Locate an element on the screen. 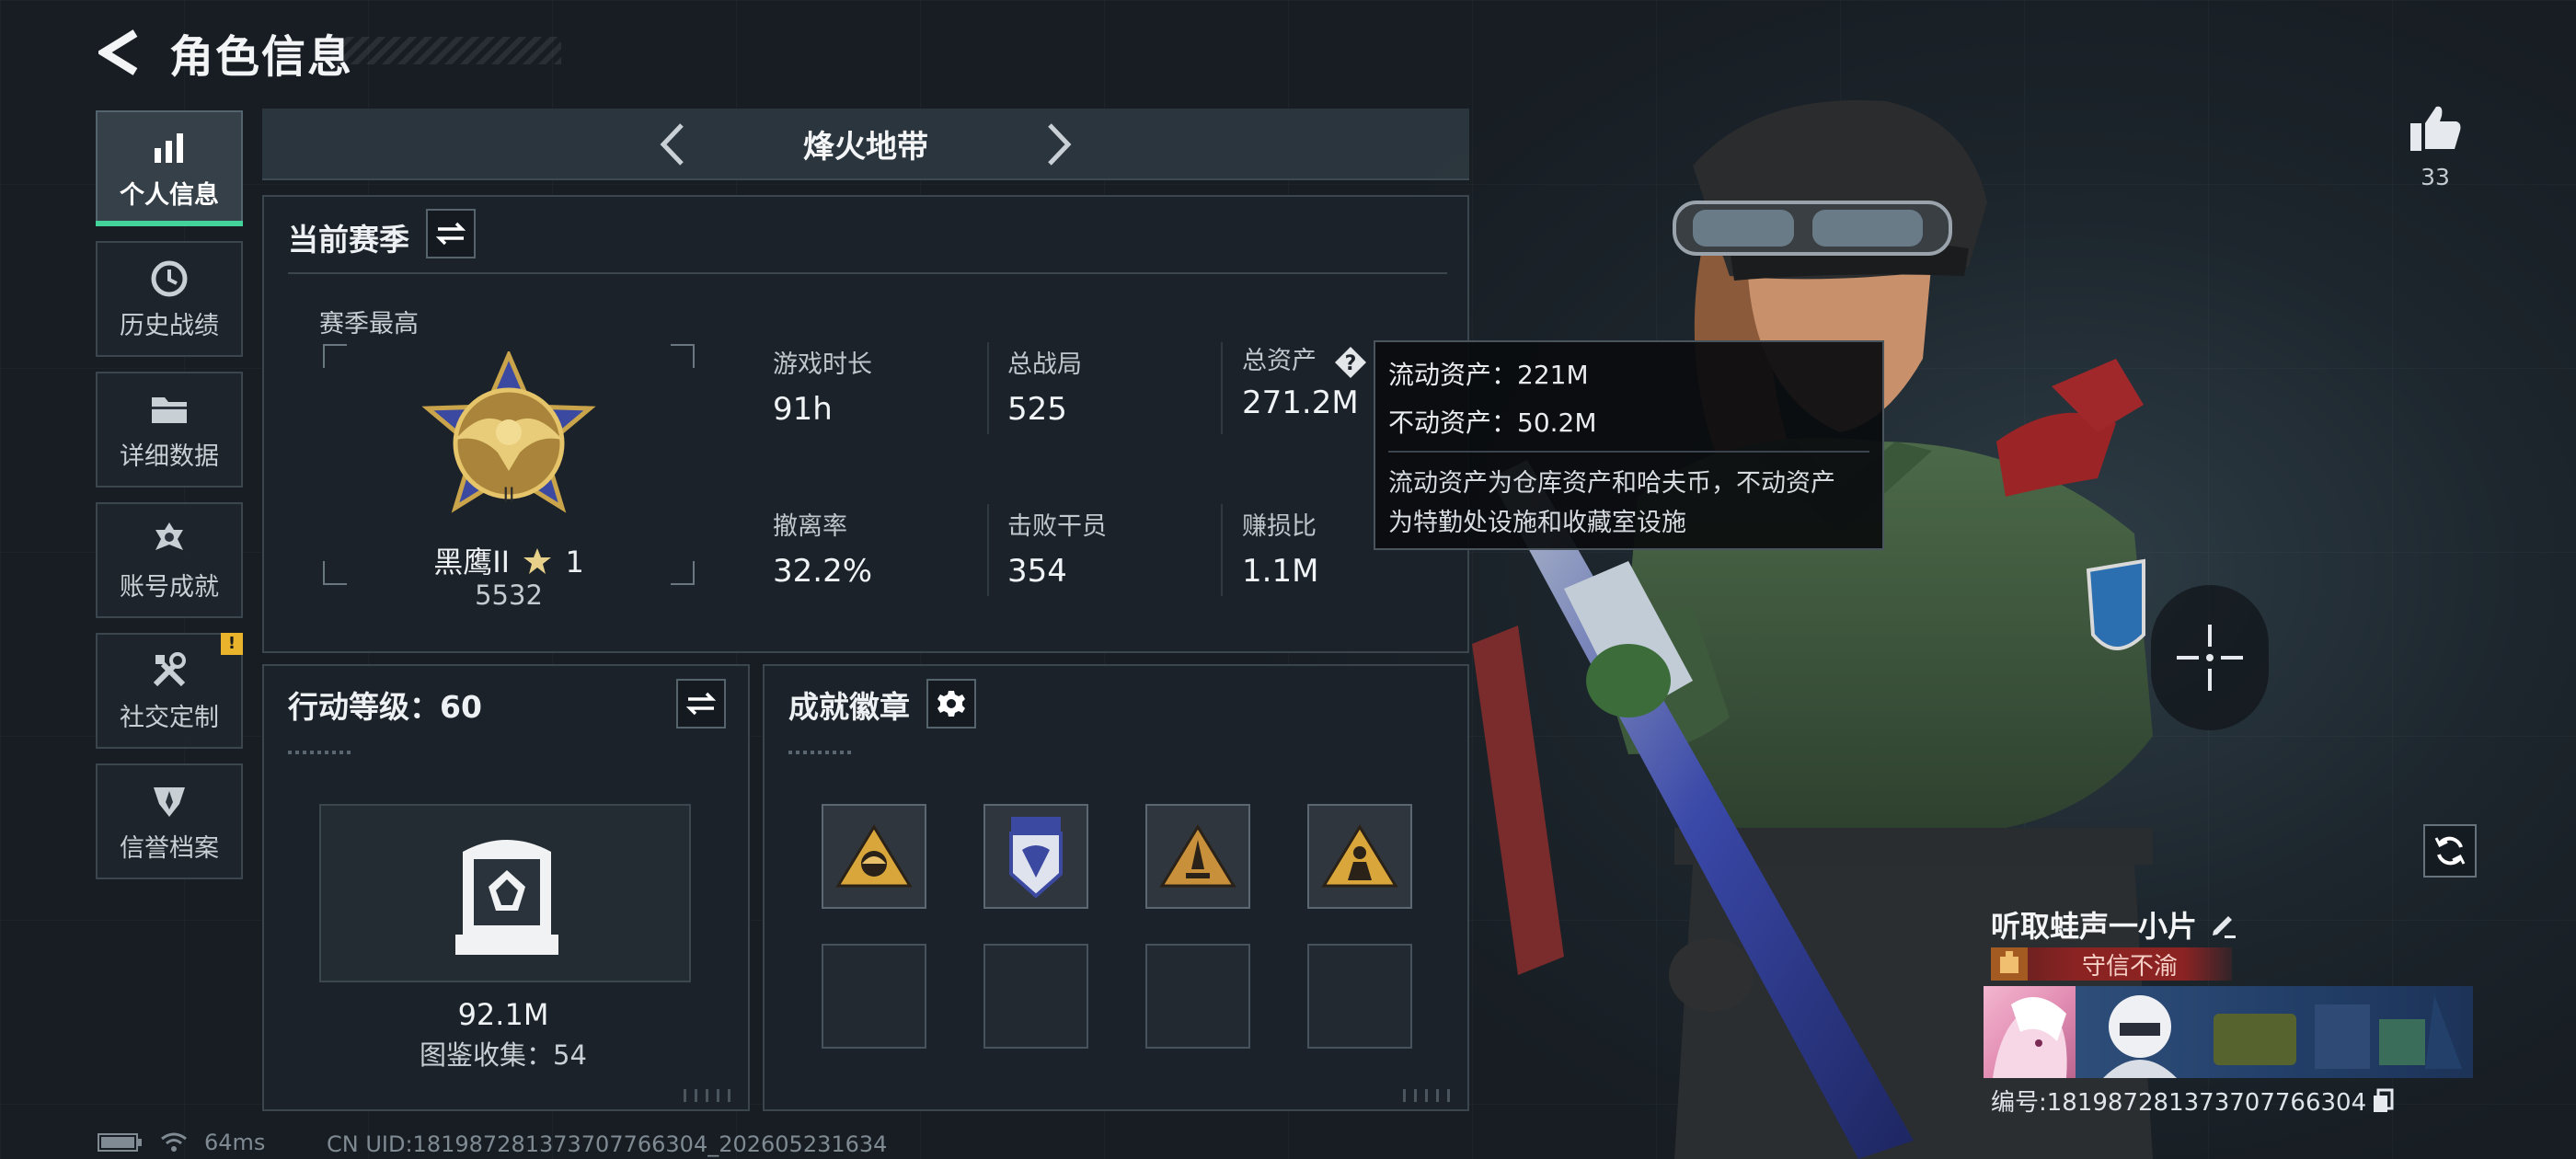 The width and height of the screenshot is (2576, 1159). rank-score: 5532 is located at coordinates (509, 595).